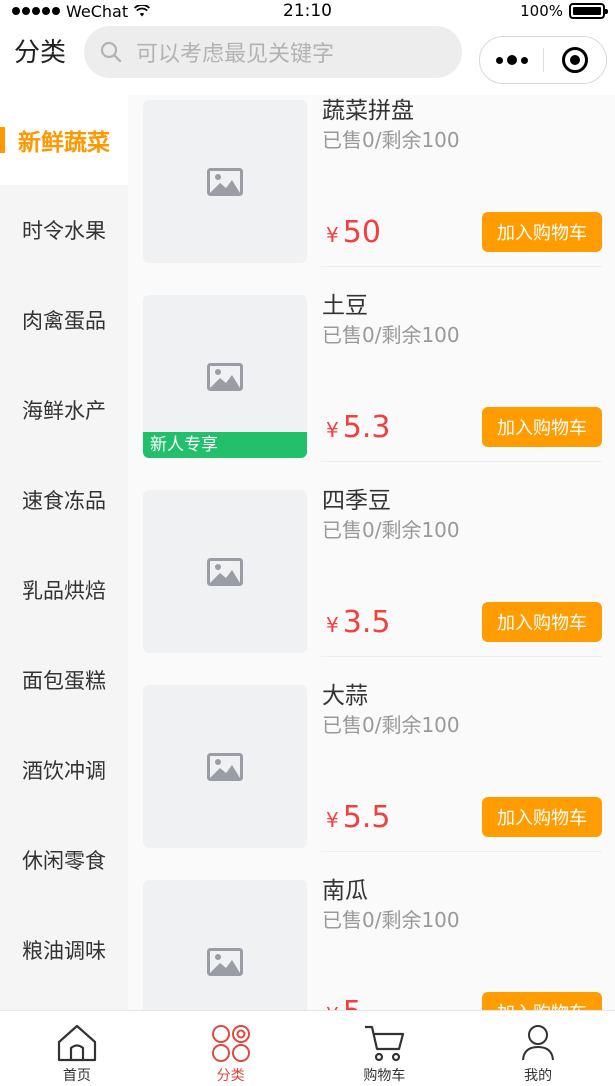 Image resolution: width=615 pixels, height=1086 pixels. What do you see at coordinates (307, 11) in the screenshot?
I see `status-bar: WeChat 21:10 100%` at bounding box center [307, 11].